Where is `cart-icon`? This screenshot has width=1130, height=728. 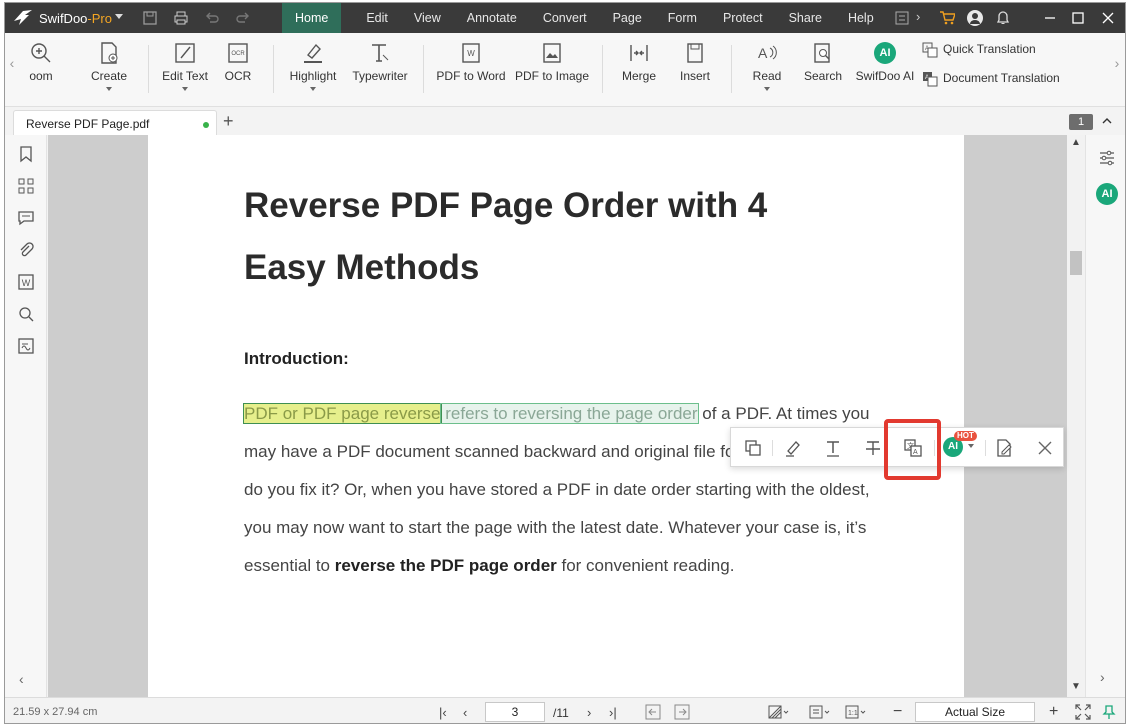
cart-icon is located at coordinates (947, 18).